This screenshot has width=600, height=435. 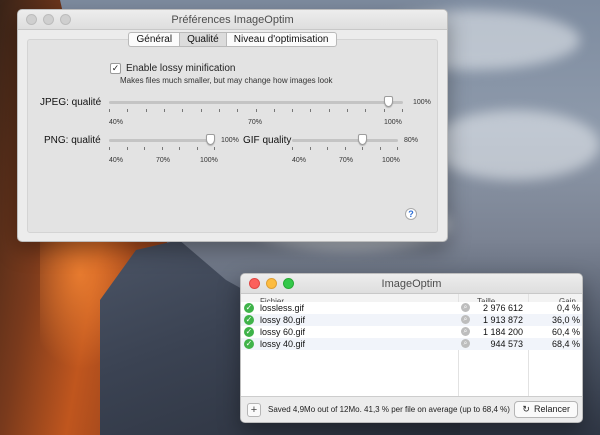 What do you see at coordinates (411, 214) in the screenshot?
I see `help-button: ?` at bounding box center [411, 214].